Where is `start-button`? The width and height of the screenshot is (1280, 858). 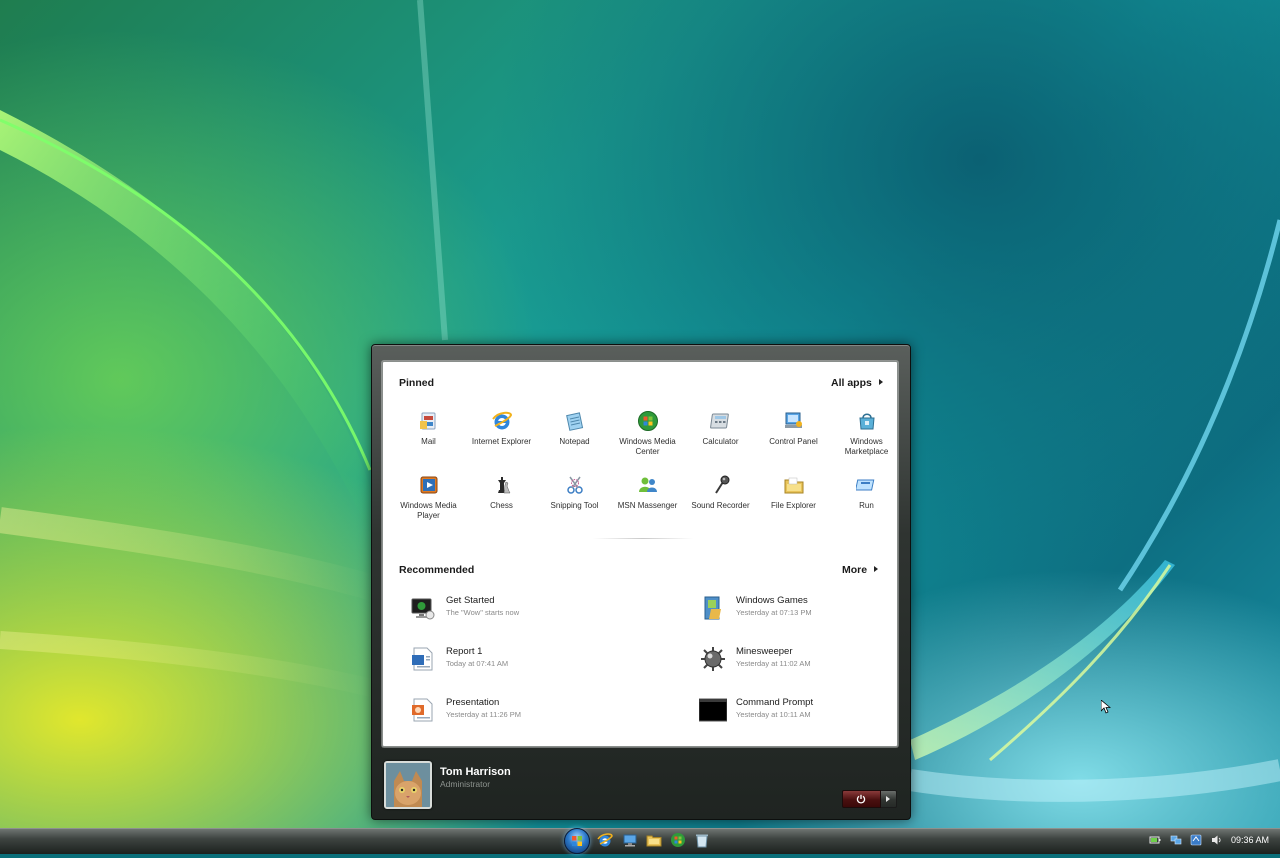 start-button is located at coordinates (577, 841).